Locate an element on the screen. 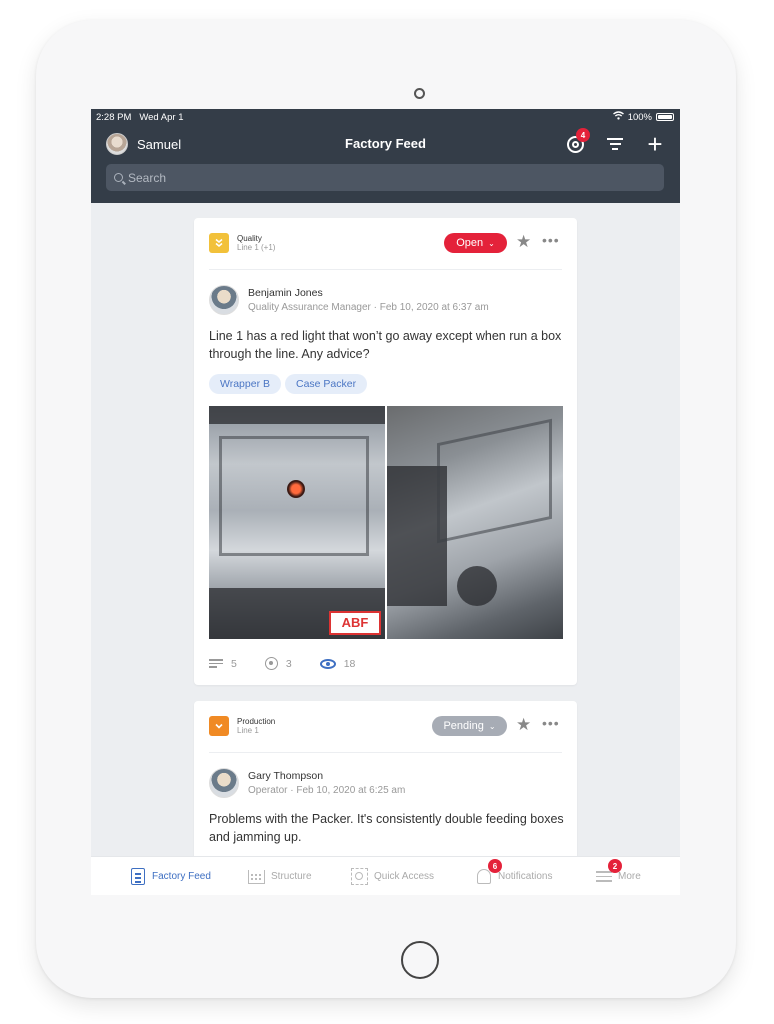 This screenshot has height=1024, width=774. support-badge: 4 is located at coordinates (583, 135).